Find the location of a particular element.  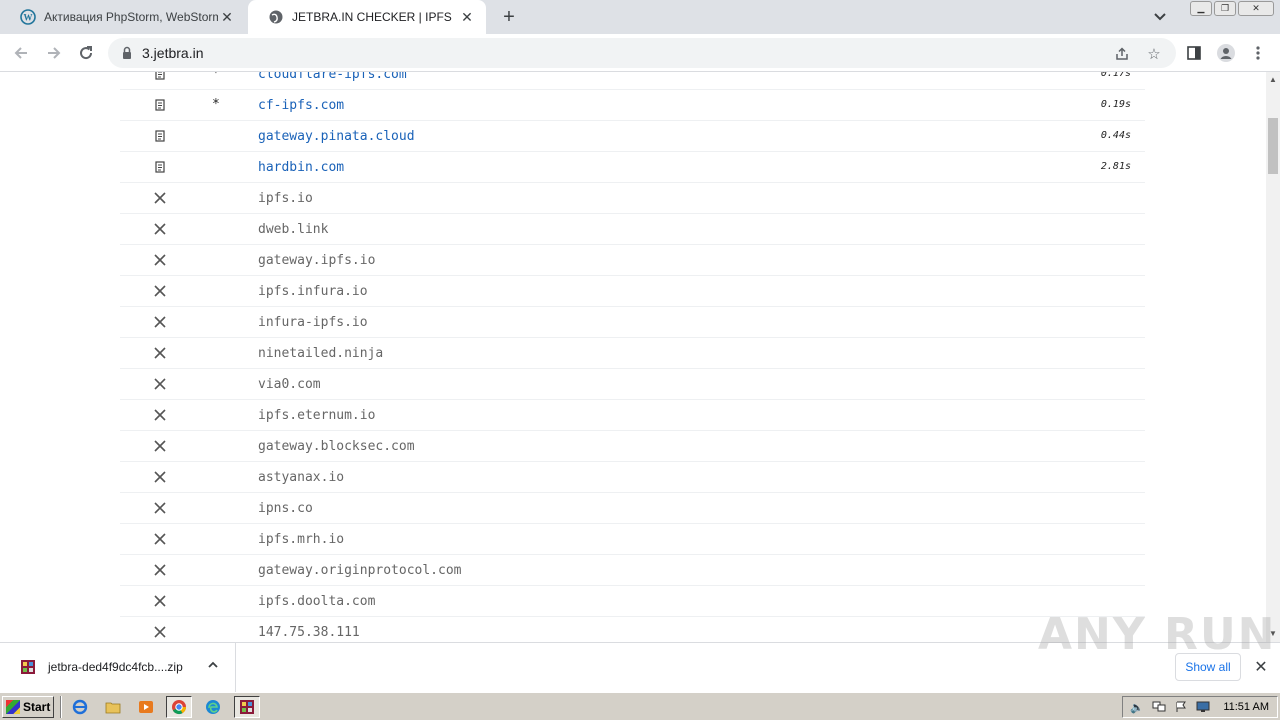

gateway-row: ipfs.mrh.io is located at coordinates (632, 539).